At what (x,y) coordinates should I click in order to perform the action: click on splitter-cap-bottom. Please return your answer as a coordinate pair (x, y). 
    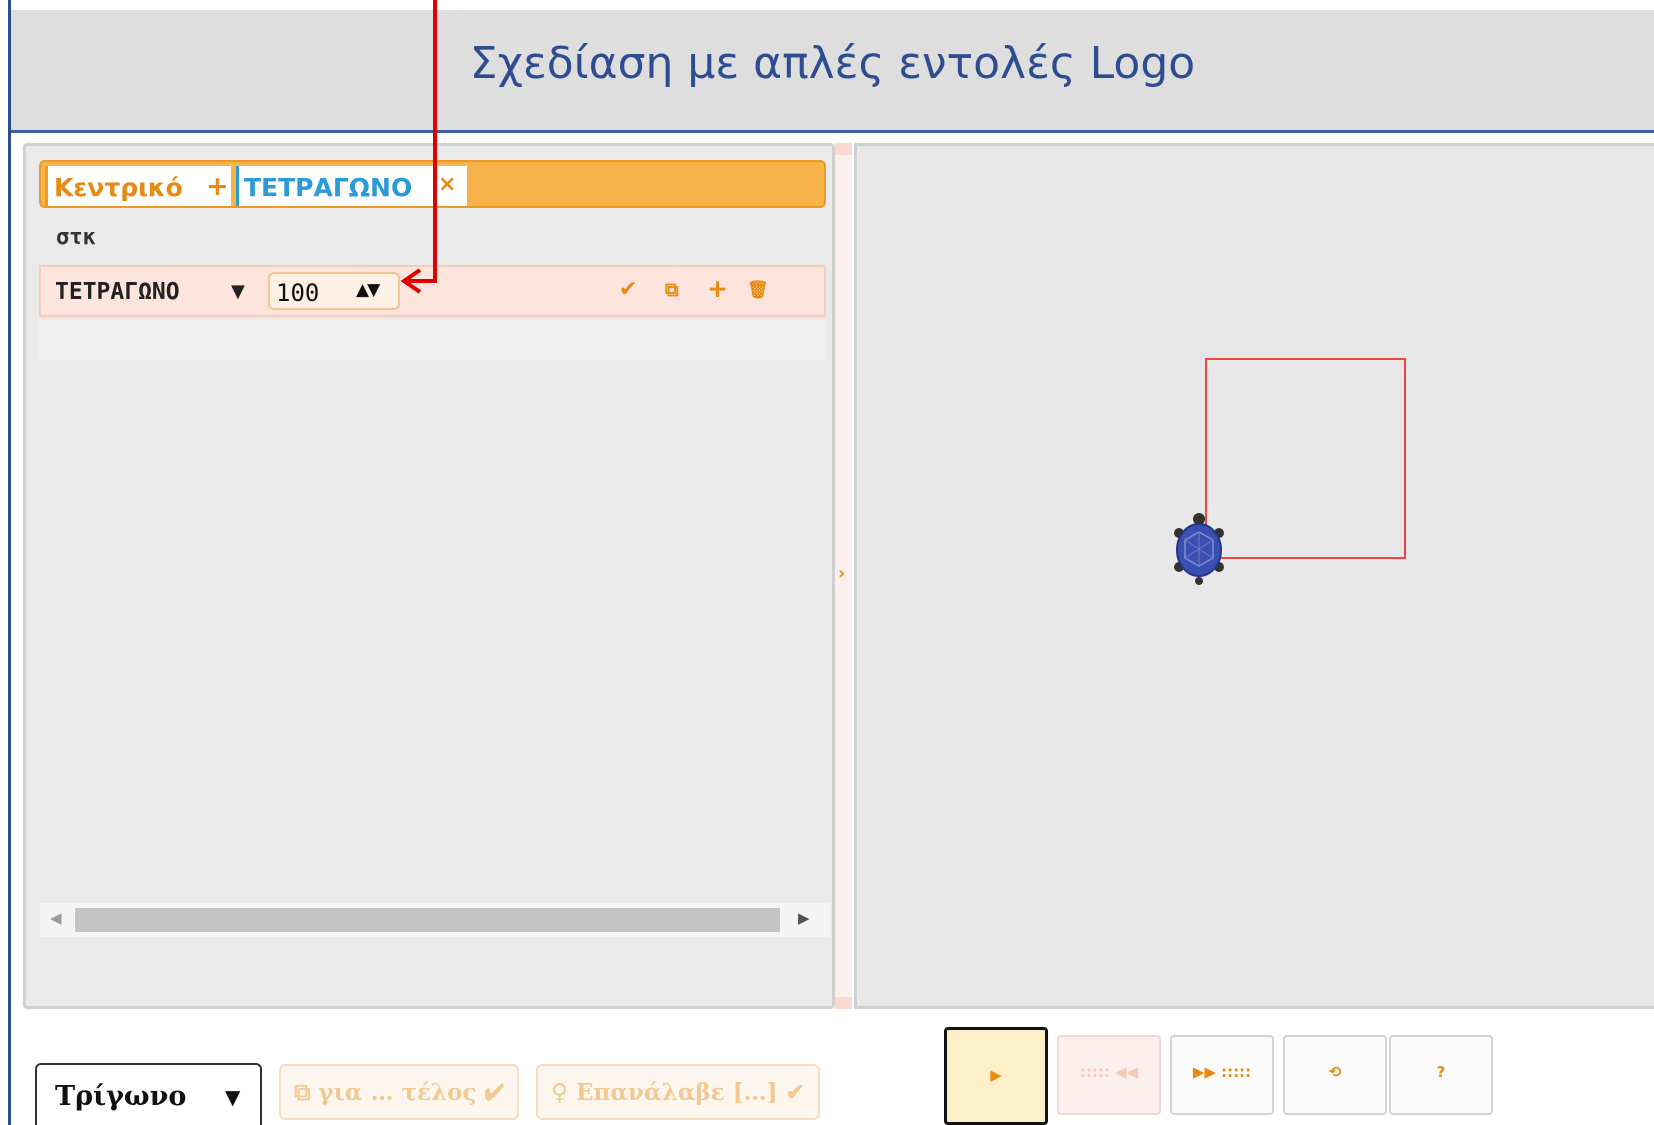
    Looking at the image, I should click on (843, 1003).